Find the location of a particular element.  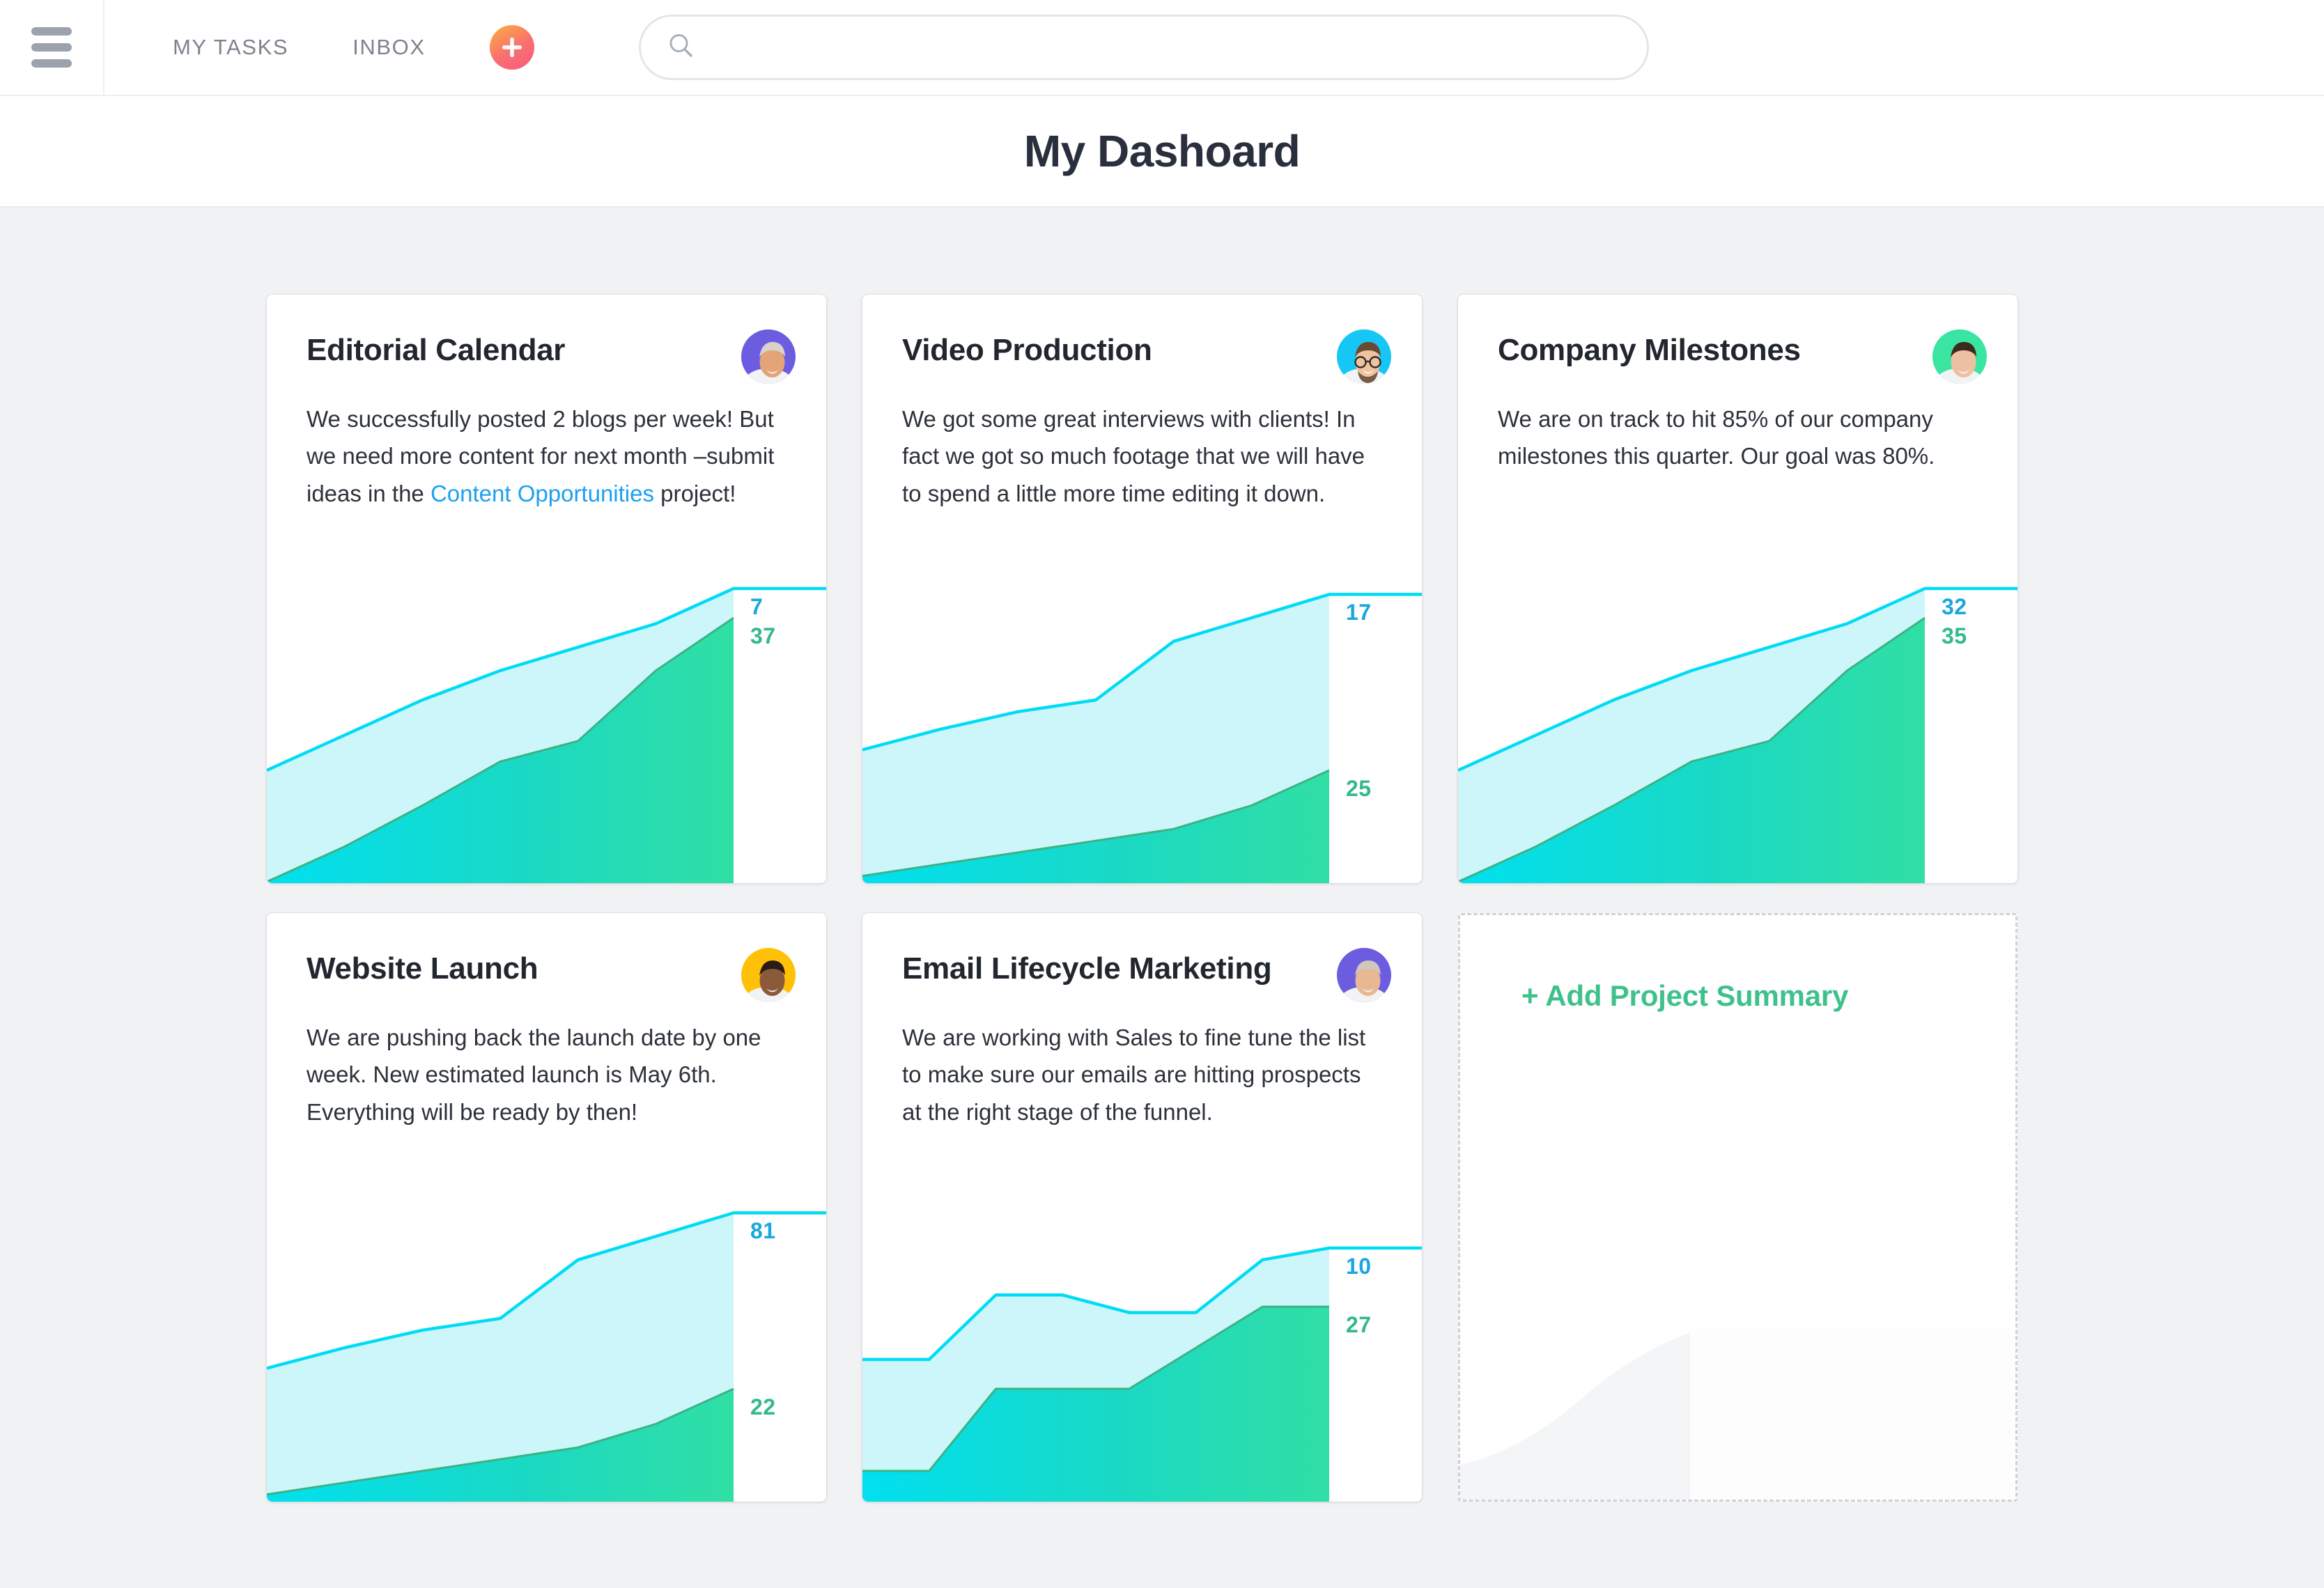

chart-lower-value-label: 37 is located at coordinates (763, 636).